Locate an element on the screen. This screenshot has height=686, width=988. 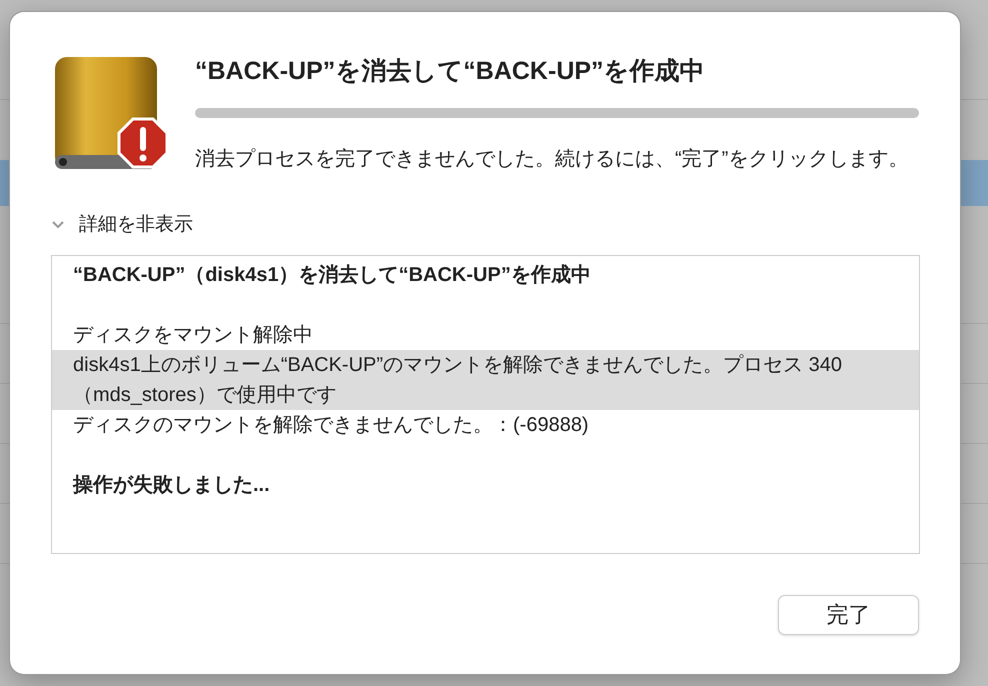
log-line: ディスクをマウント解除中 is located at coordinates (193, 335).